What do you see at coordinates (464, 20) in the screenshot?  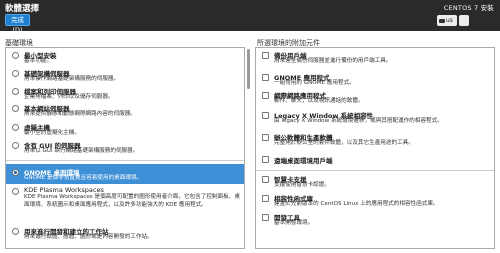 I see `help-button` at bounding box center [464, 20].